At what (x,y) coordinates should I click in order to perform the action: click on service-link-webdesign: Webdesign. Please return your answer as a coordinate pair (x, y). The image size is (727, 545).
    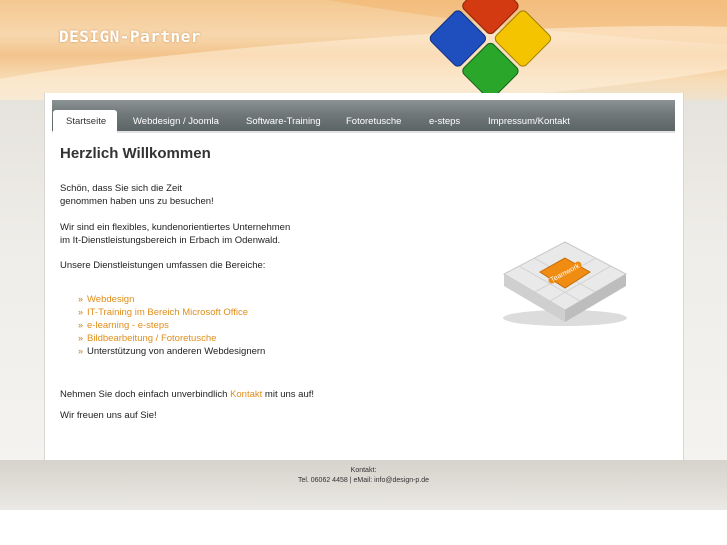
    Looking at the image, I should click on (110, 299).